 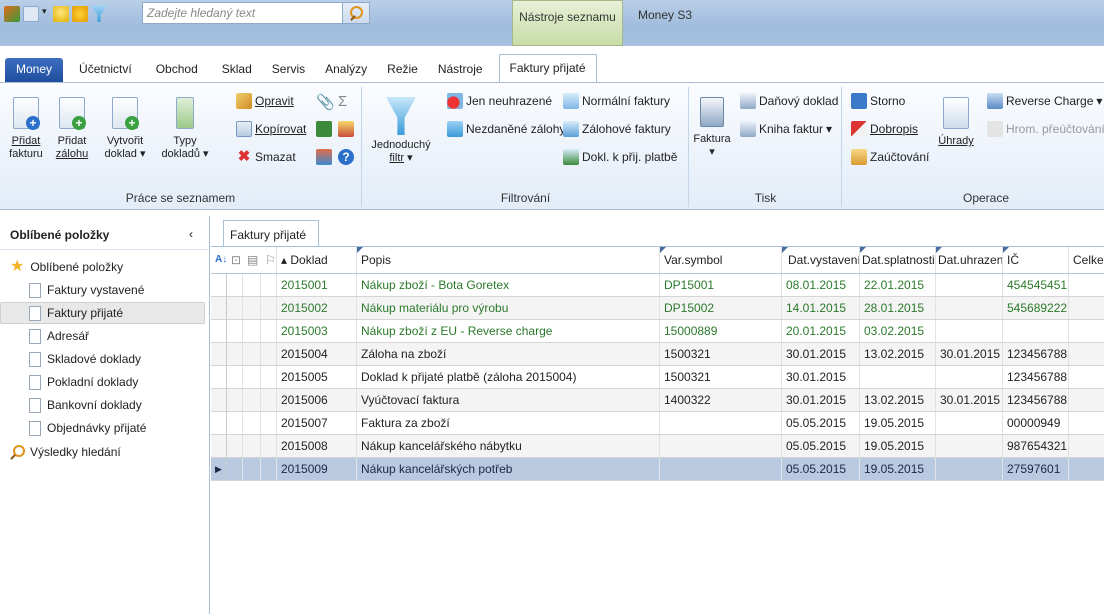 I want to click on add-invoice-button: + Přidat fakturu, so click(x=26, y=129).